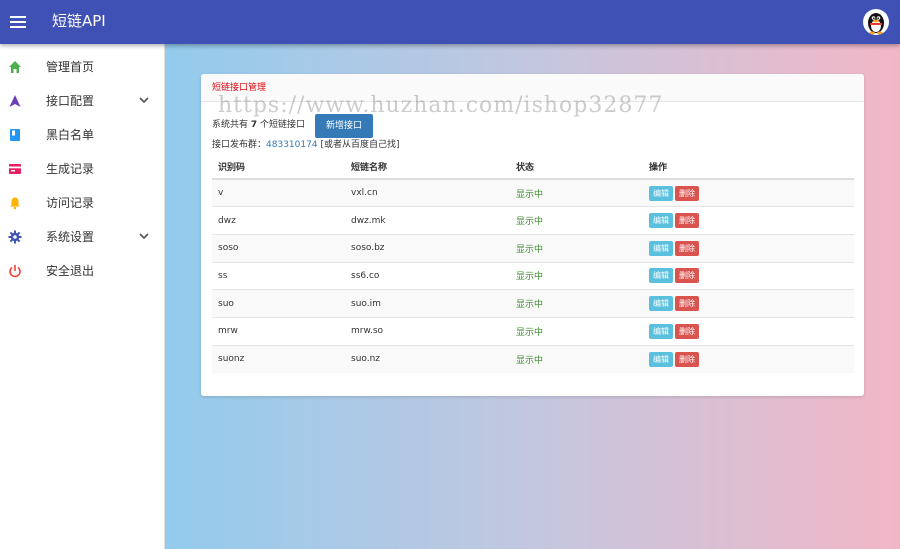 Image resolution: width=900 pixels, height=549 pixels. What do you see at coordinates (427, 192) in the screenshot?
I see `cell-name: vxl.cn` at bounding box center [427, 192].